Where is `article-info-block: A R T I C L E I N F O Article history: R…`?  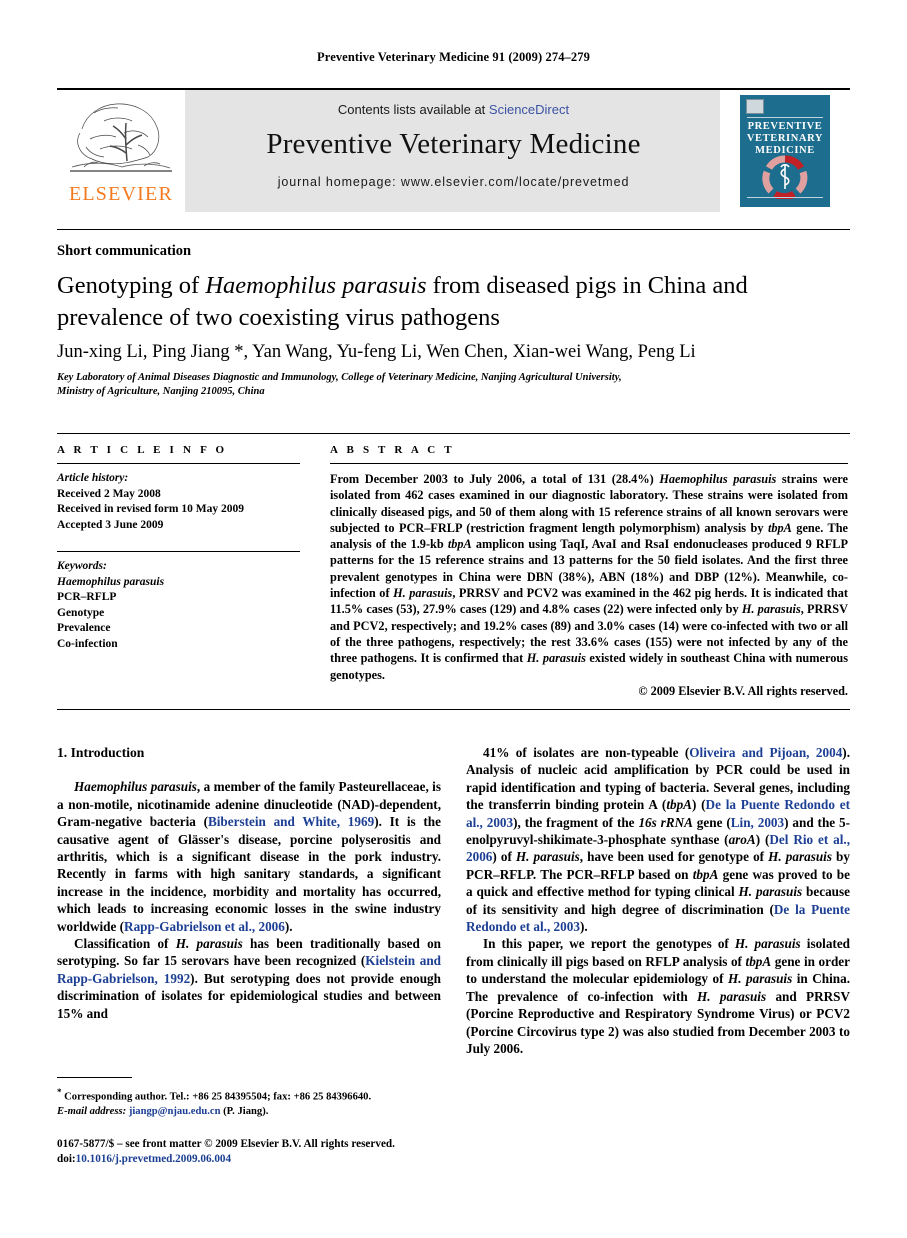
article-info-block: A R T I C L E I N F O Article history: R… is located at coordinates (178, 548).